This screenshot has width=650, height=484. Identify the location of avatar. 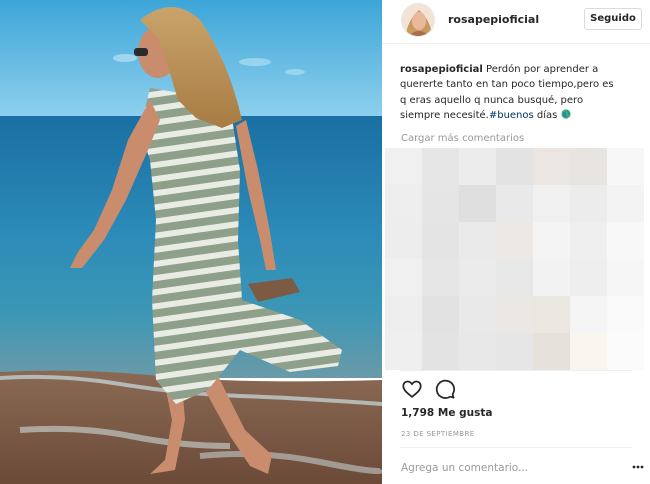
(418, 20).